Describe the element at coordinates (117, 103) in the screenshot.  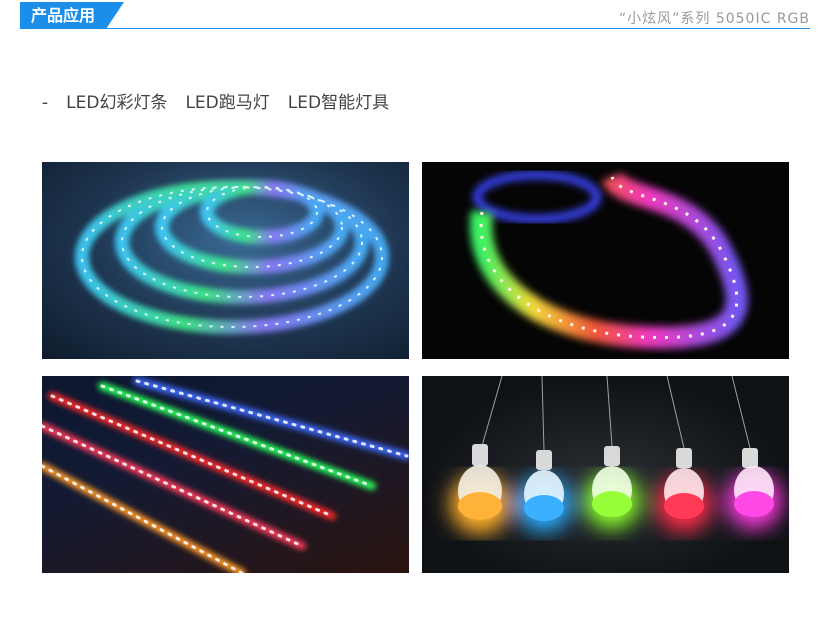
I see `application-item-strip: LED幻彩灯条` at that location.